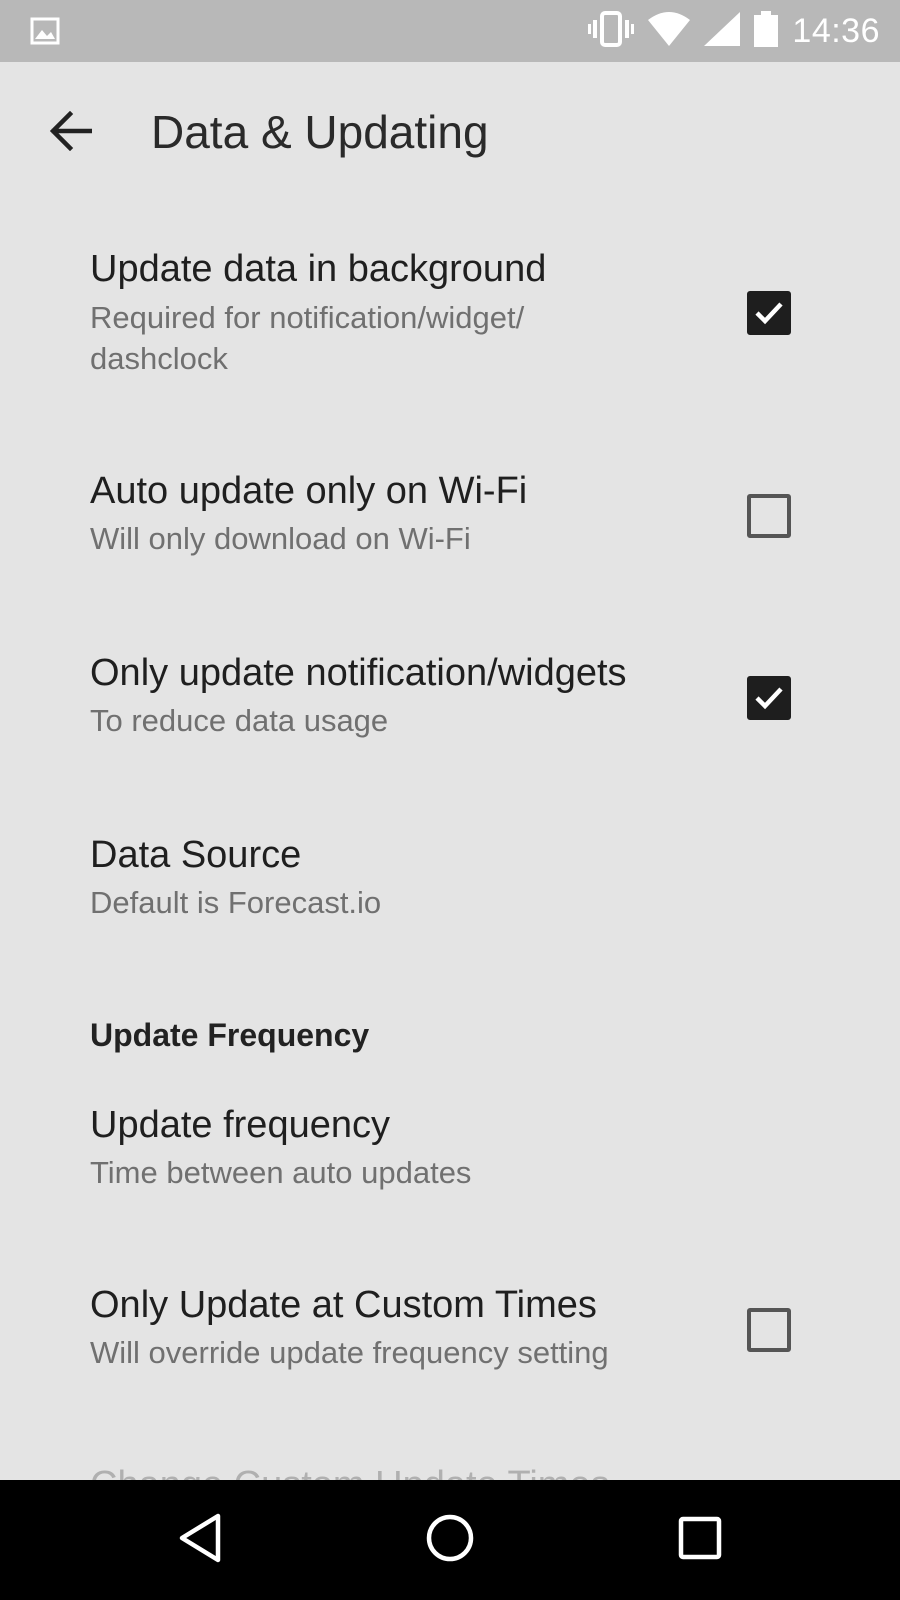  I want to click on pref-summary: To reduce data usage, so click(239, 720).